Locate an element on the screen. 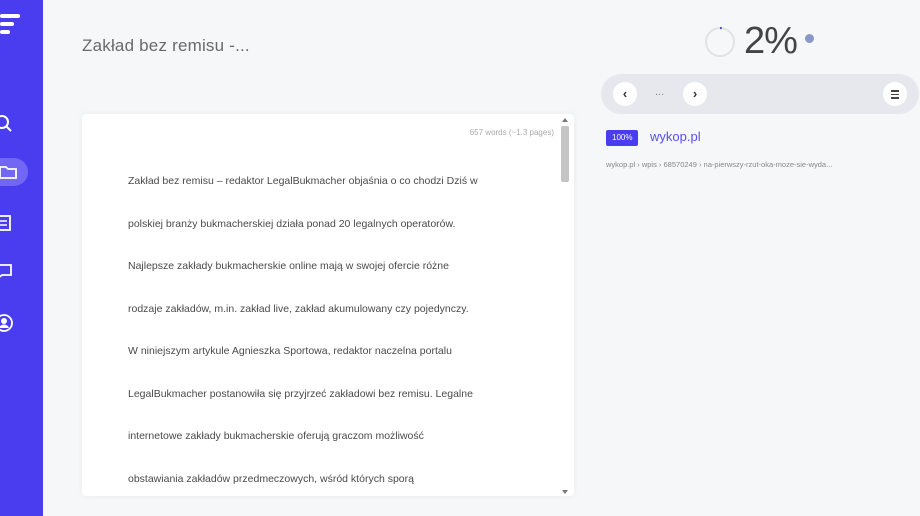 This screenshot has height=516, width=920. plagiarism-percent: 2% is located at coordinates (771, 41).